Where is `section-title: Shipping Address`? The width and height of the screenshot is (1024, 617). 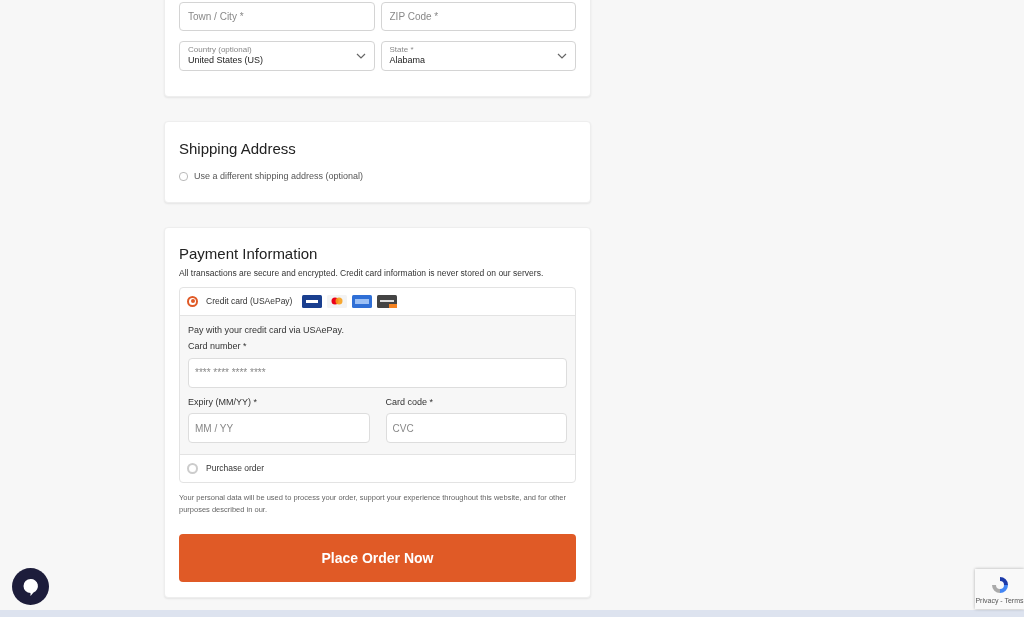
section-title: Shipping Address is located at coordinates (238, 149).